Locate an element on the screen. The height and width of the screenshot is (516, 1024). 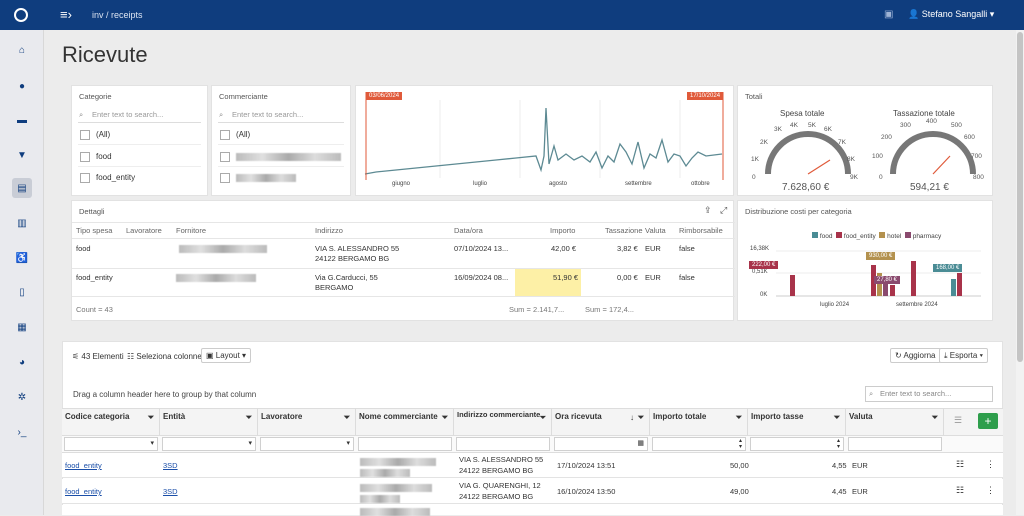
car-icon: ▣ is located at coordinates (888, 14).